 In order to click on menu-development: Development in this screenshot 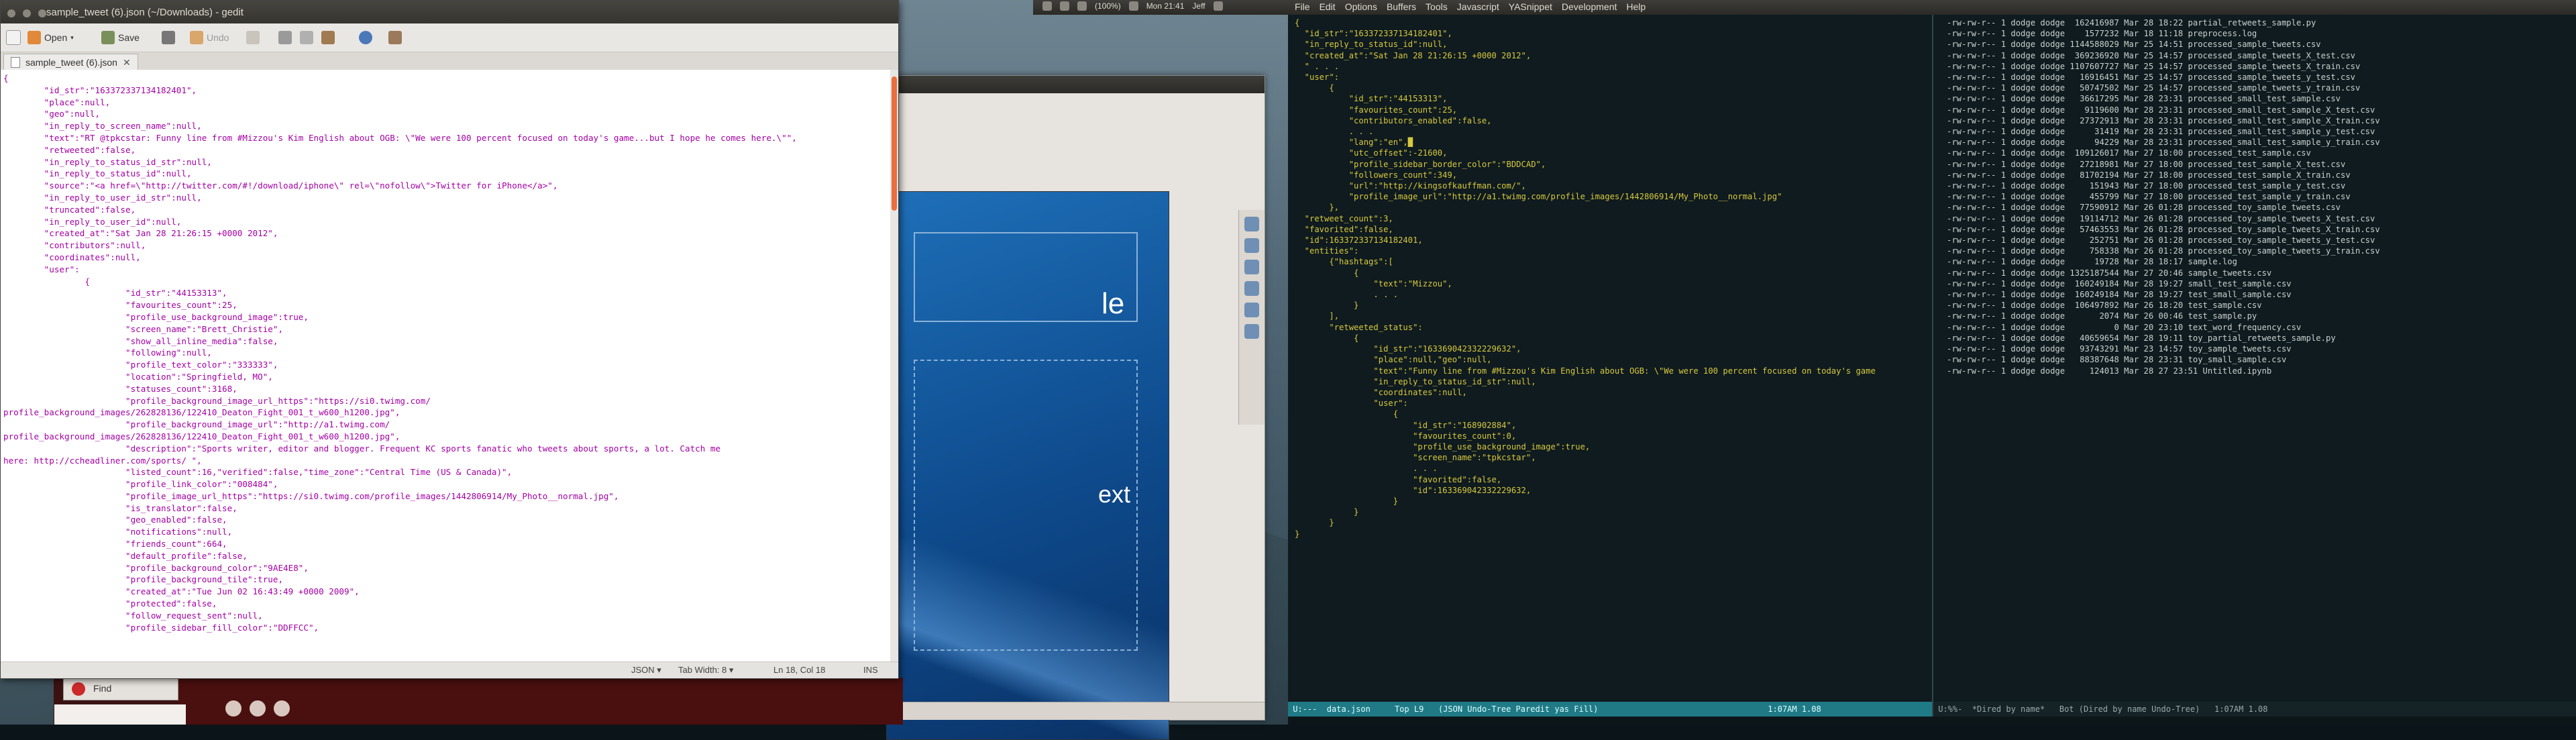, I will do `click(1589, 6)`.